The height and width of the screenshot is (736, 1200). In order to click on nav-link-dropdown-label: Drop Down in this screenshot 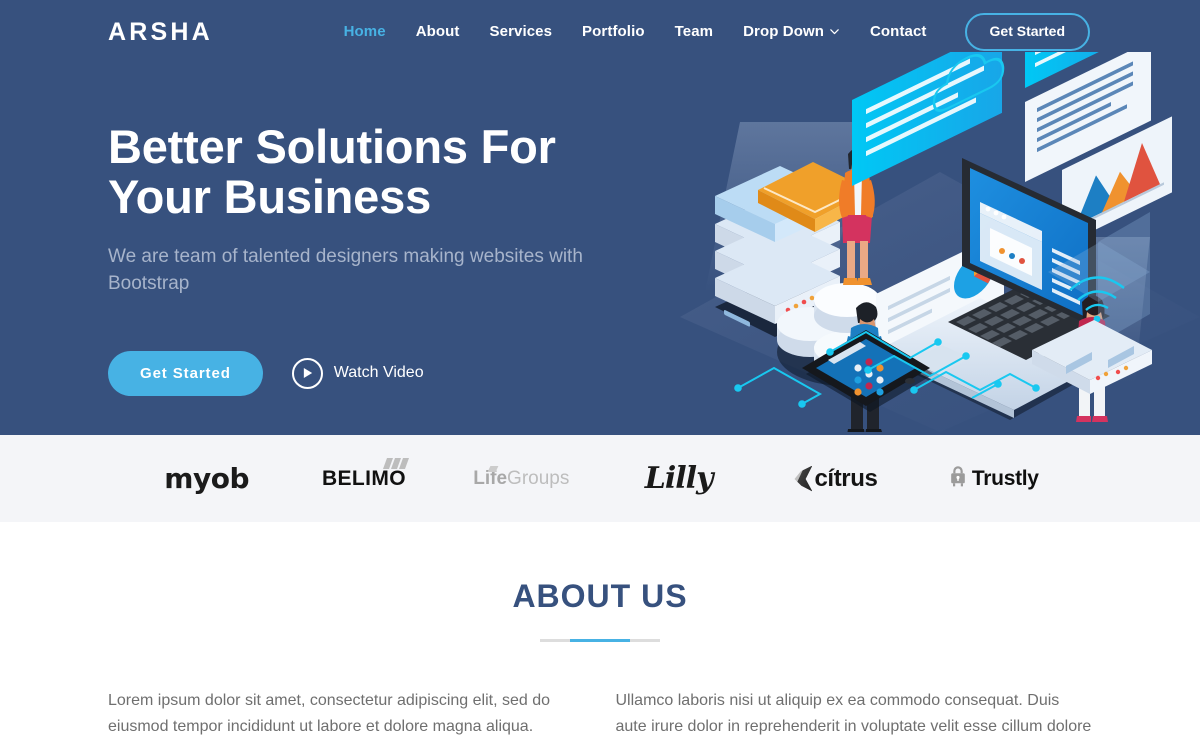, I will do `click(783, 31)`.